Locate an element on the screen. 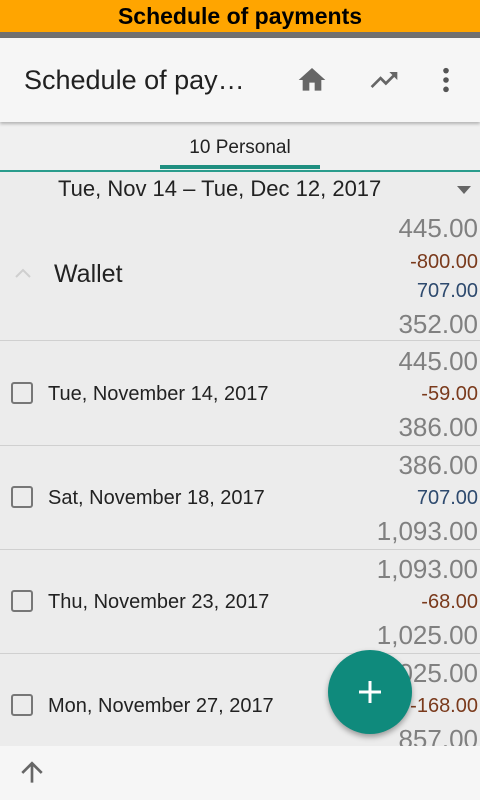 The height and width of the screenshot is (800, 480). row-change-amount: -168.00 is located at coordinates (444, 706).